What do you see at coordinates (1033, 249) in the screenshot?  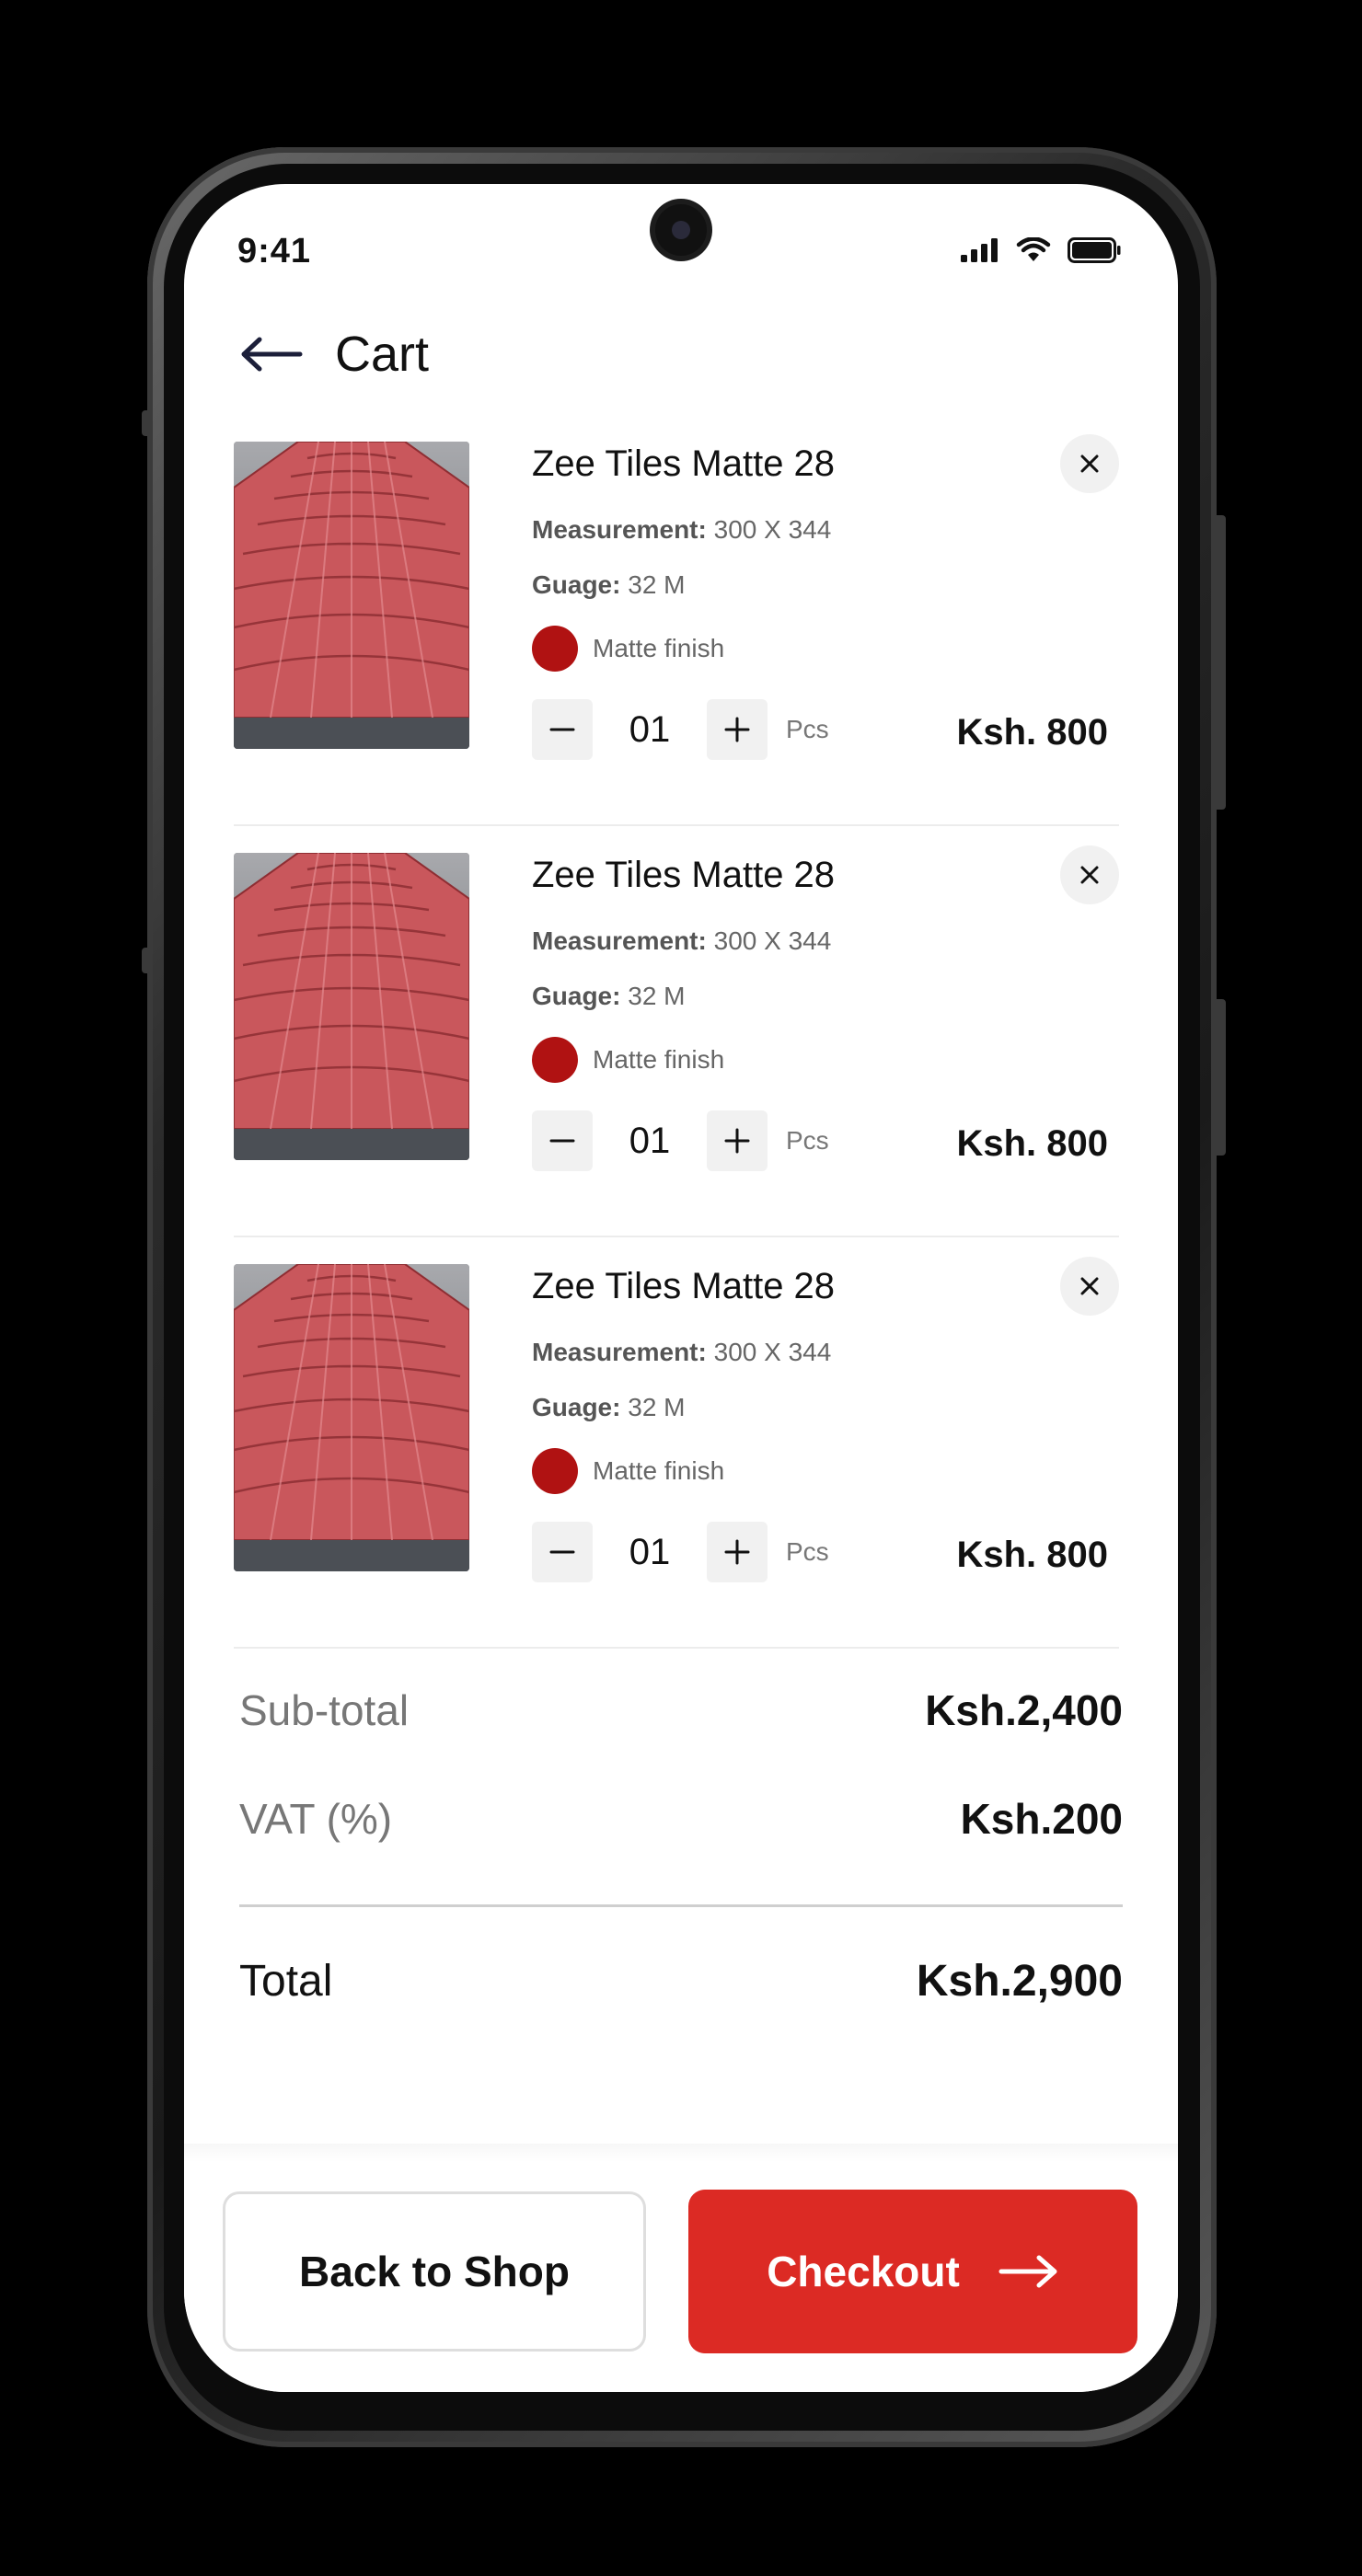 I see `wifi-icon` at bounding box center [1033, 249].